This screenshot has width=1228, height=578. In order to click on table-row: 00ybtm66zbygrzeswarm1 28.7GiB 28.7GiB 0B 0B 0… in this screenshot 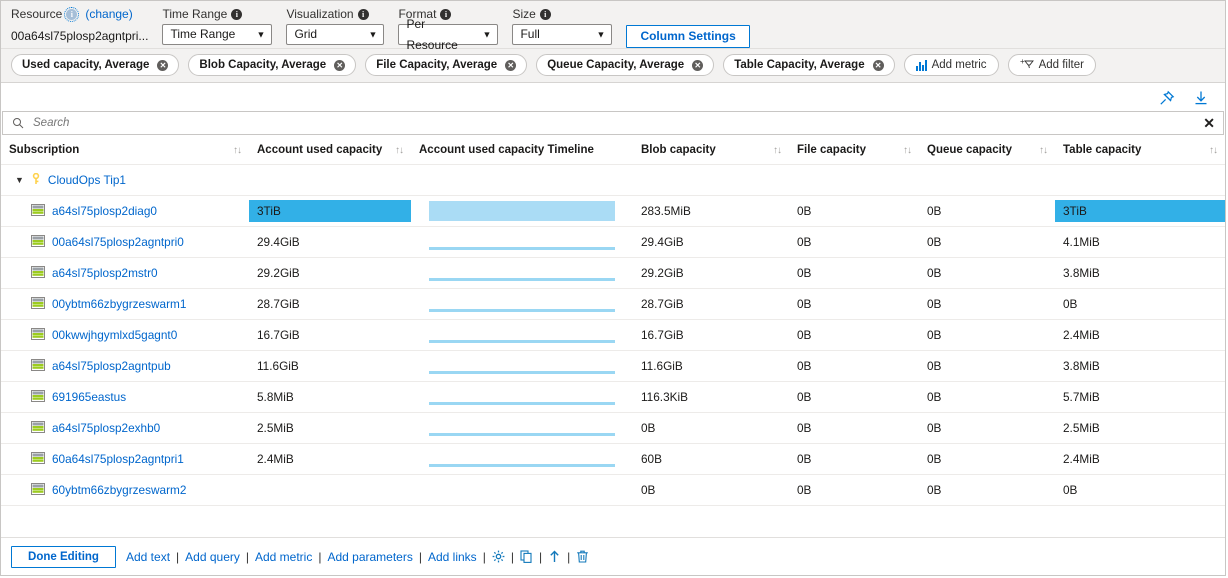, I will do `click(613, 304)`.